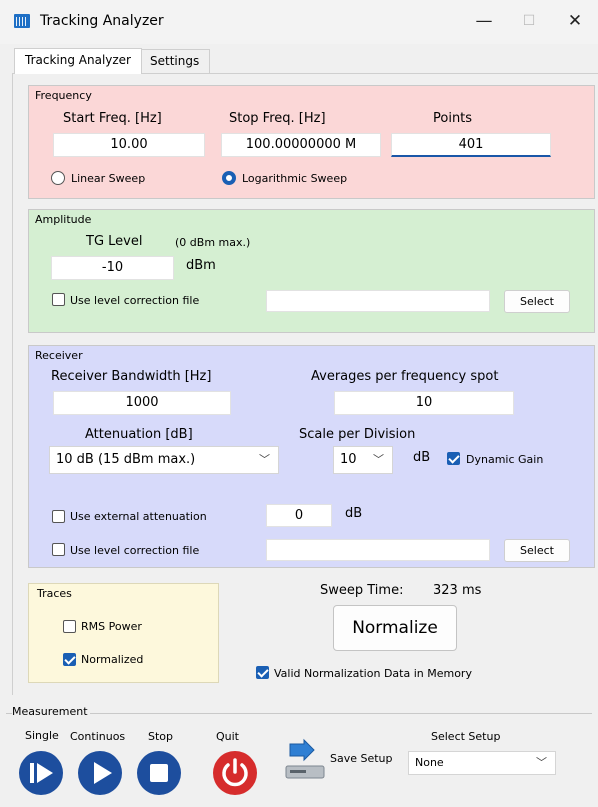 The image size is (598, 807). What do you see at coordinates (362, 590) in the screenshot?
I see `sweep-time-label: Sweep Time:` at bounding box center [362, 590].